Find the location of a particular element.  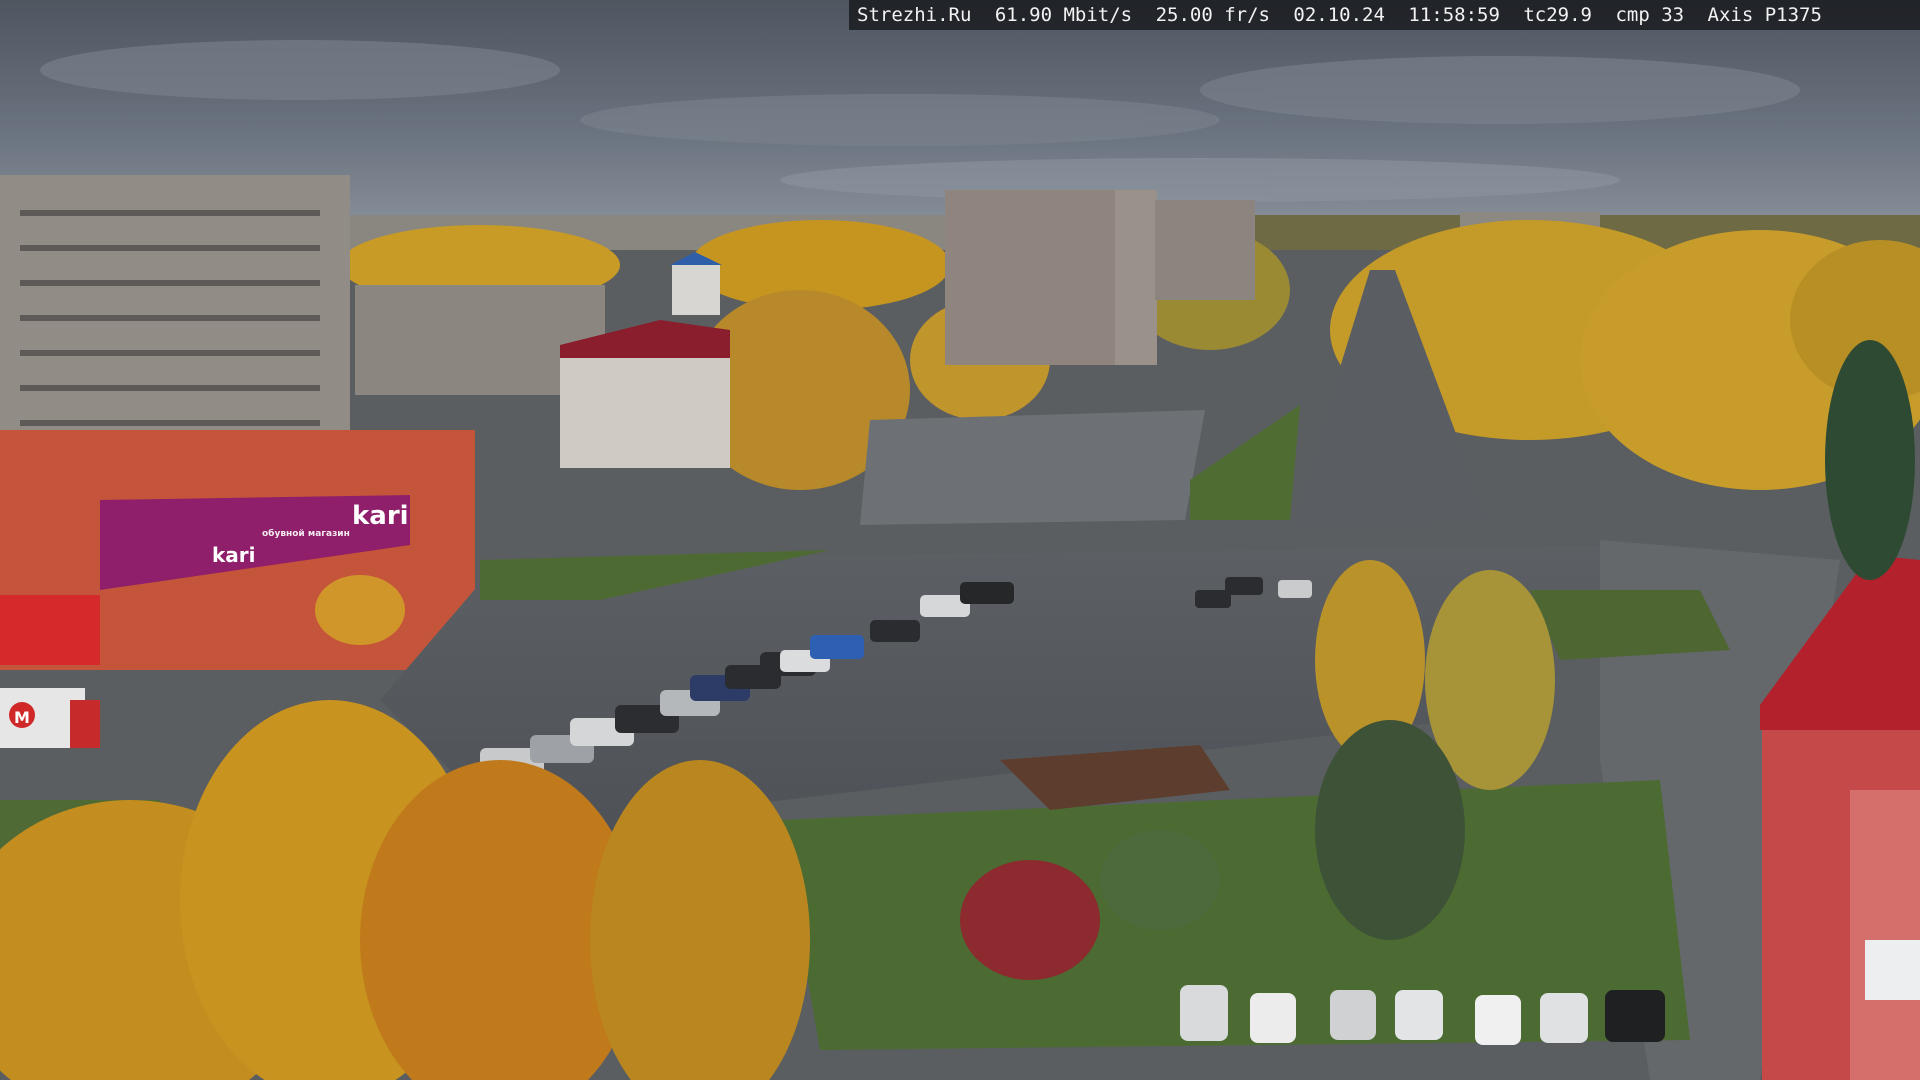

red-roof-building is located at coordinates (645, 394).